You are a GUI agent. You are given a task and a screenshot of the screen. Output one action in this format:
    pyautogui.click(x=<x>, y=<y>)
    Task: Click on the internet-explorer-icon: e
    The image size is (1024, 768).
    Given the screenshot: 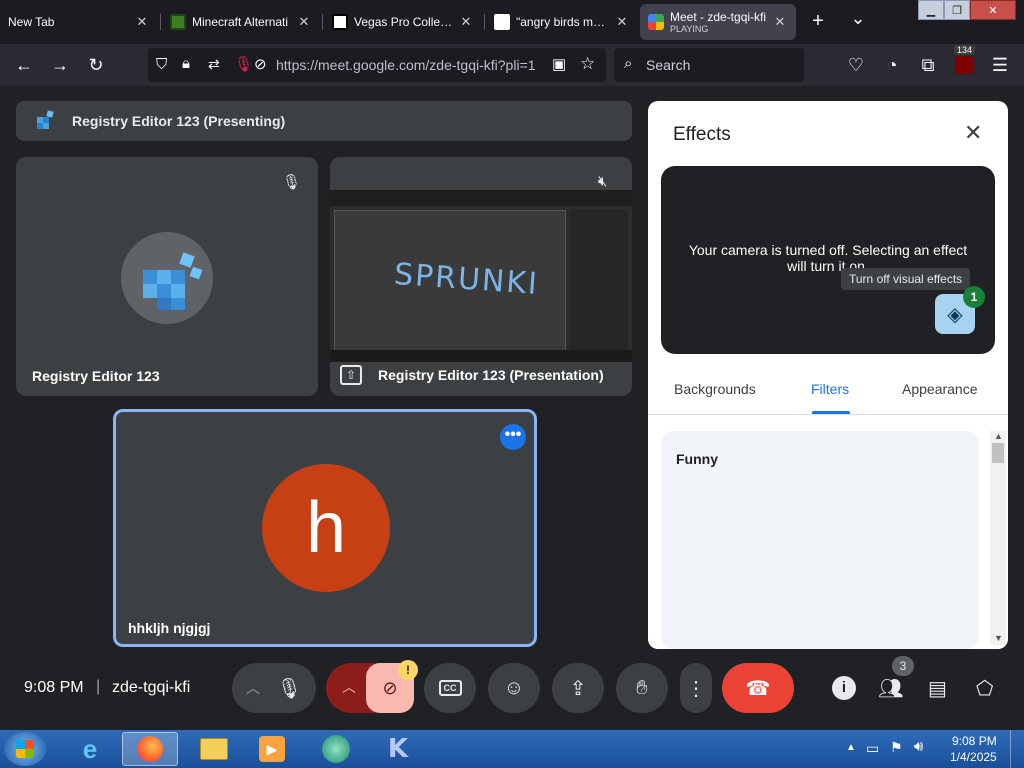 What is the action you would take?
    pyautogui.click(x=90, y=749)
    